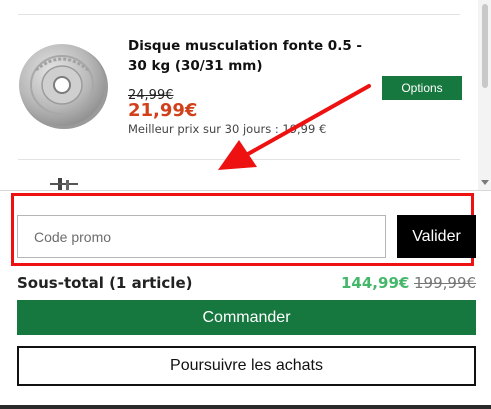 The height and width of the screenshot is (409, 491). Describe the element at coordinates (422, 88) in the screenshot. I see `options-button: Options` at that location.